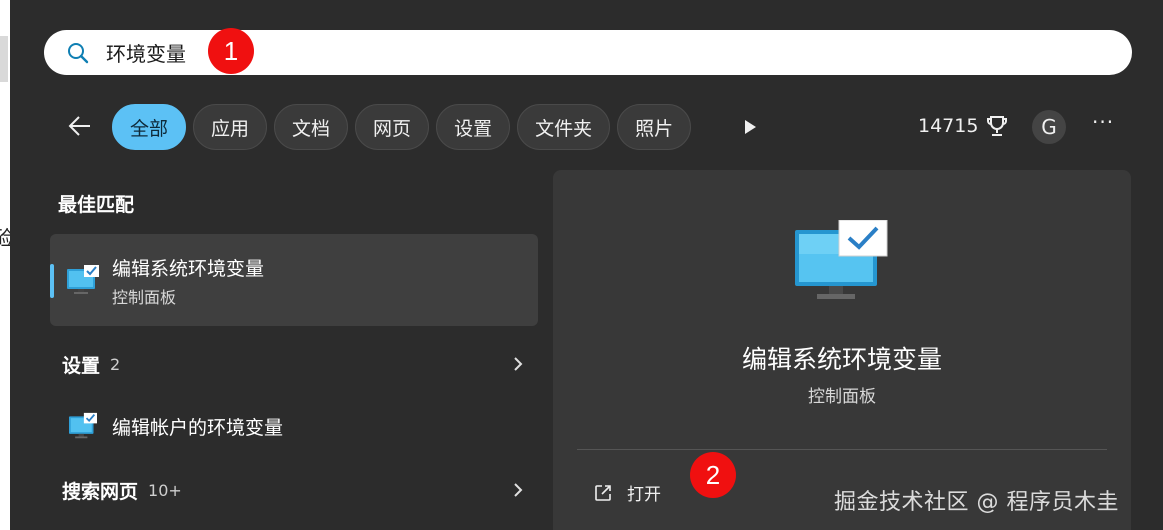 This screenshot has height=530, width=1163. I want to click on preview-divider, so click(842, 449).